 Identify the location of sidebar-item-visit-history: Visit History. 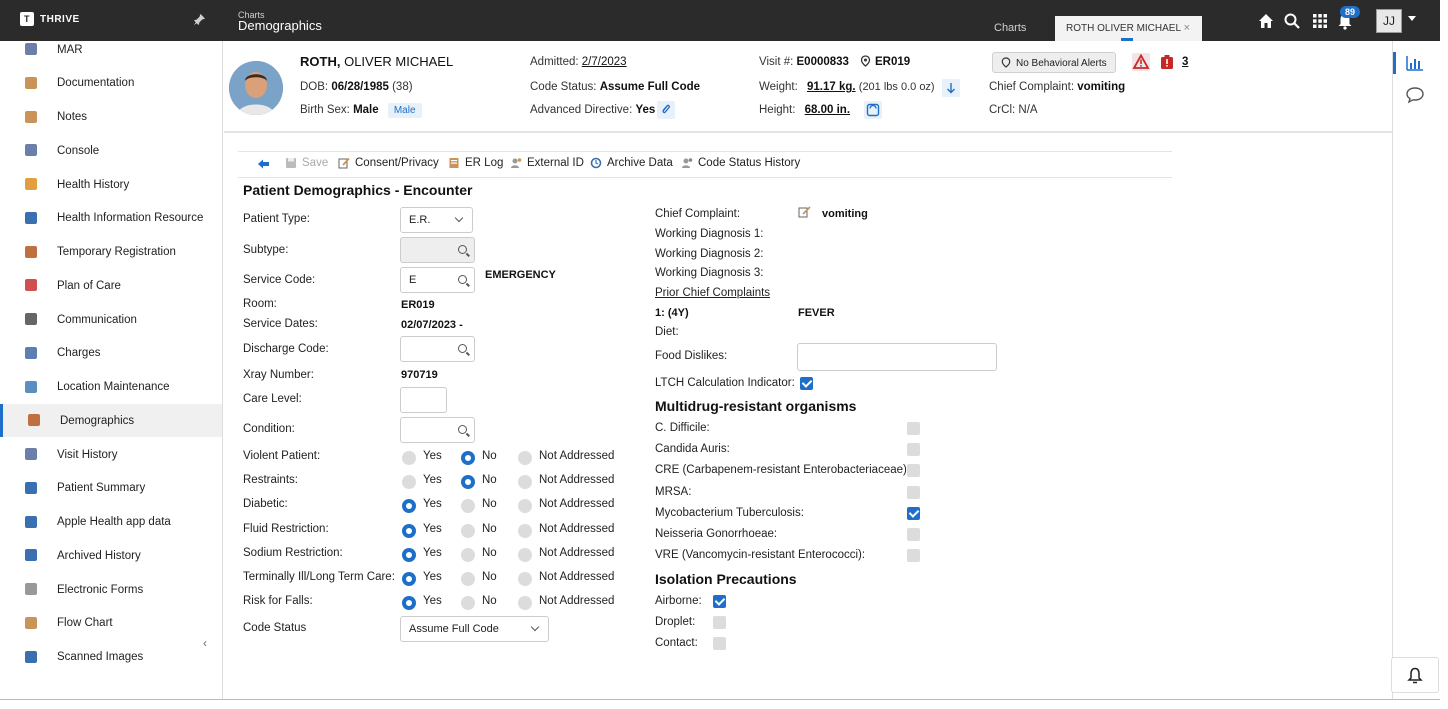
(111, 454).